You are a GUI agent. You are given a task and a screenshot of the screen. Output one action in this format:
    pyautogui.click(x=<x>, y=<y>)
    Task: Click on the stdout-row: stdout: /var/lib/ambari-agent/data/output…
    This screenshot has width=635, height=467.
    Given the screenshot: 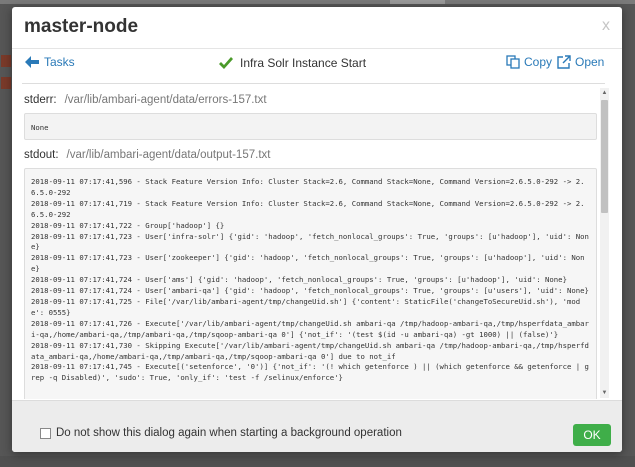 What is the action you would take?
    pyautogui.click(x=147, y=155)
    